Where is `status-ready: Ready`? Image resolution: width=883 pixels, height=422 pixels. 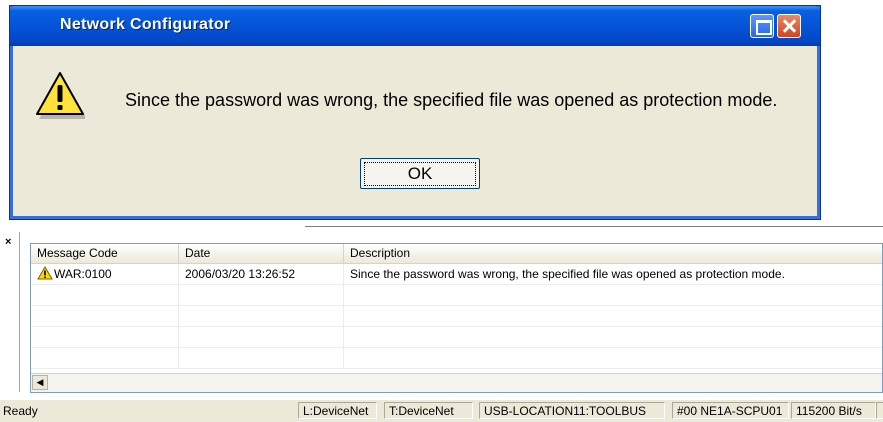 status-ready: Ready is located at coordinates (20, 411).